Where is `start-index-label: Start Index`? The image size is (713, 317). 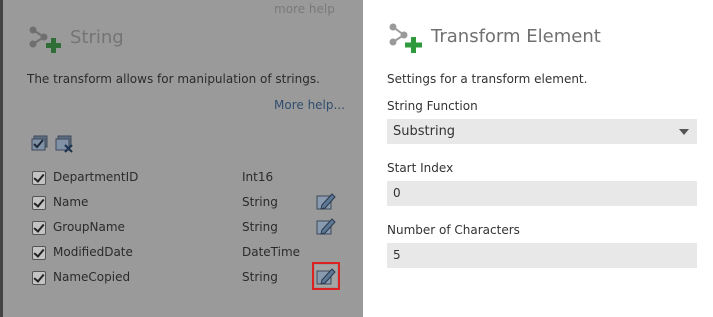 start-index-label: Start Index is located at coordinates (420, 168).